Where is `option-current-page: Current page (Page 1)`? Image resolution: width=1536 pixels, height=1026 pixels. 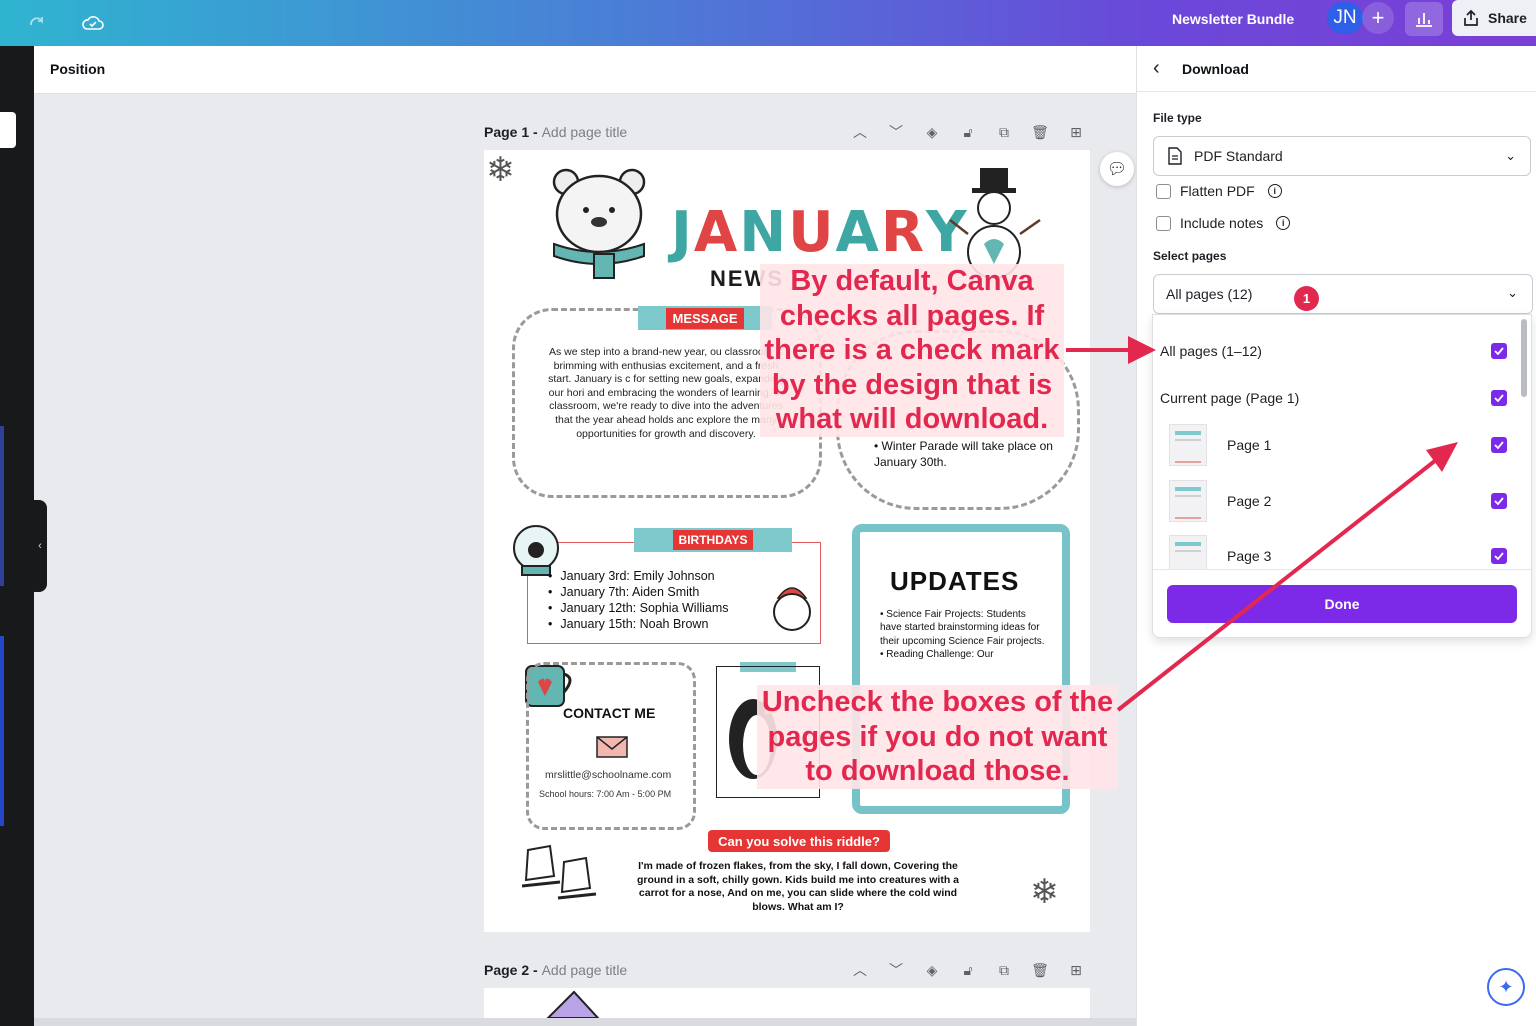
option-current-page: Current page (Page 1) is located at coordinates (1336, 398).